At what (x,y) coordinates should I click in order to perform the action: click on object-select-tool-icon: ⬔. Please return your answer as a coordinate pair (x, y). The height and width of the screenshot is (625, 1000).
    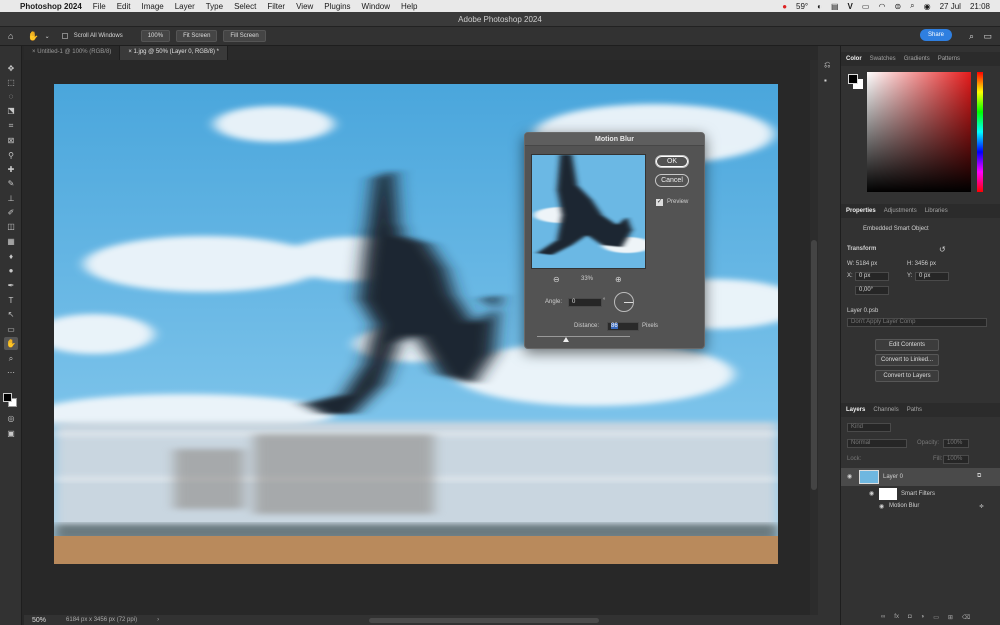
    Looking at the image, I should click on (11, 110).